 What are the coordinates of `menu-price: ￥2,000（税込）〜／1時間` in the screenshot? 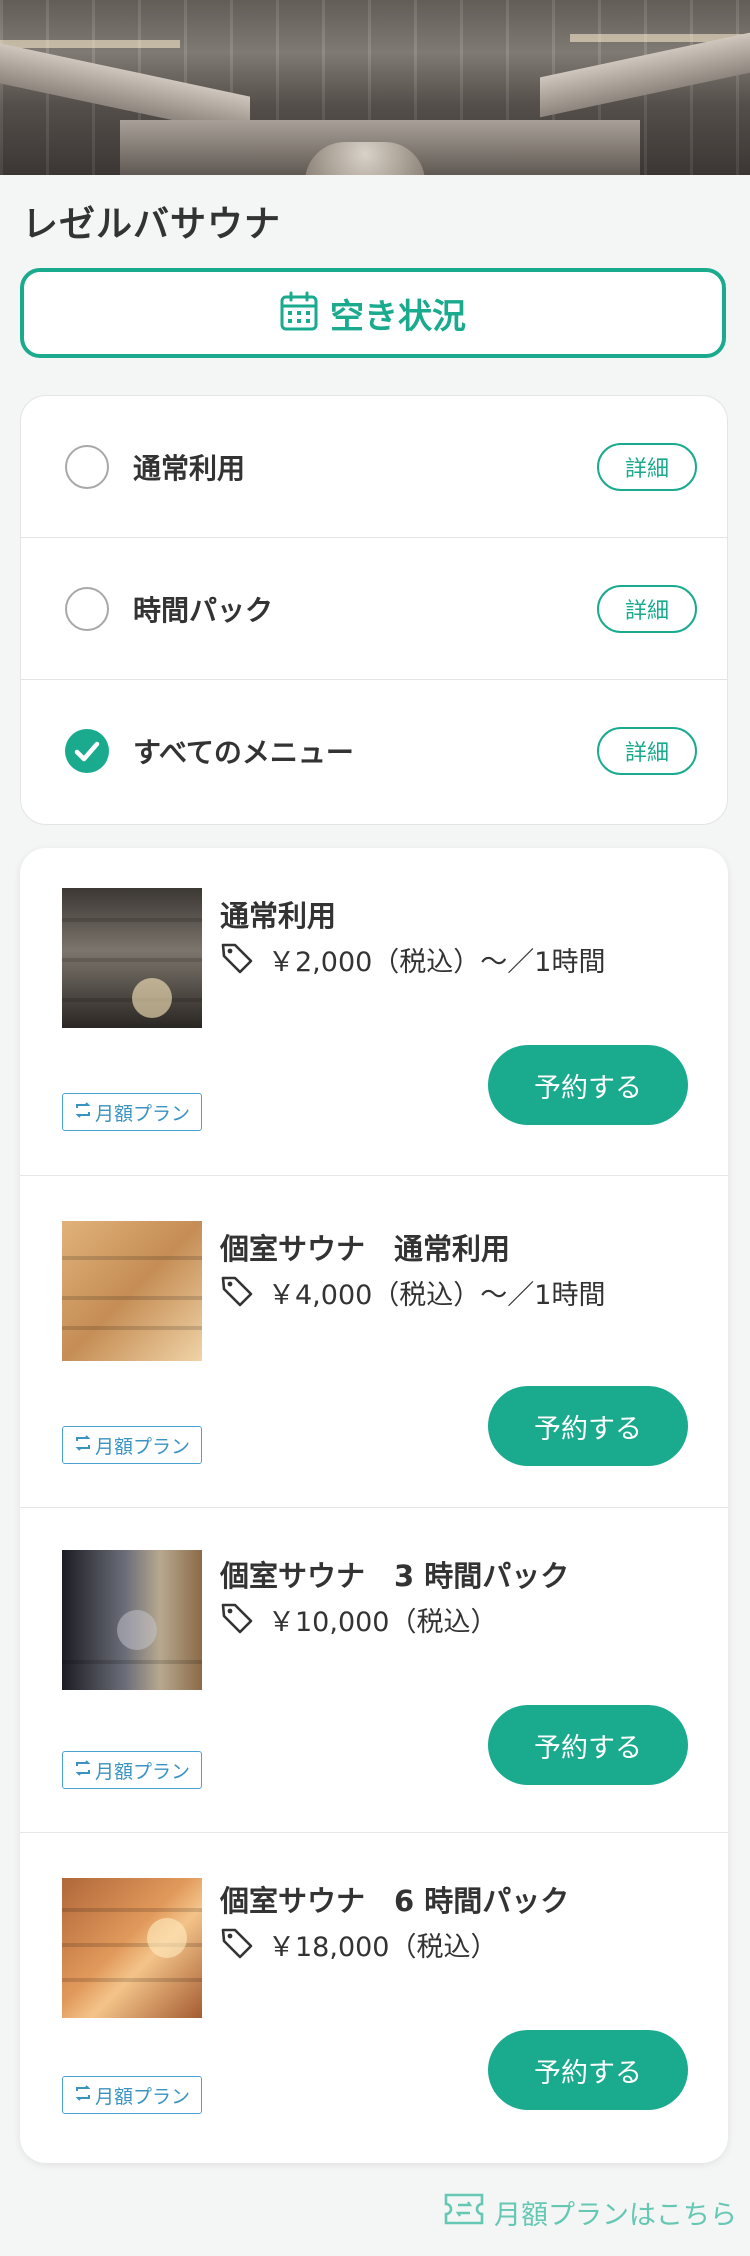 It's located at (437, 962).